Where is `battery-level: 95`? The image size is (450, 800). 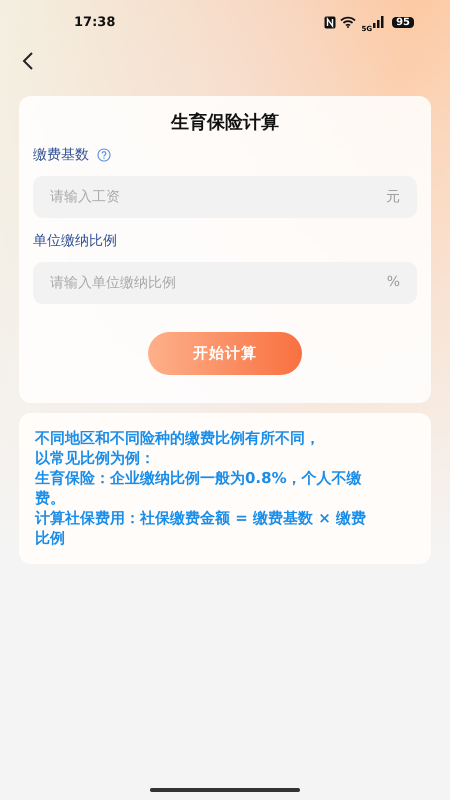 battery-level: 95 is located at coordinates (403, 22).